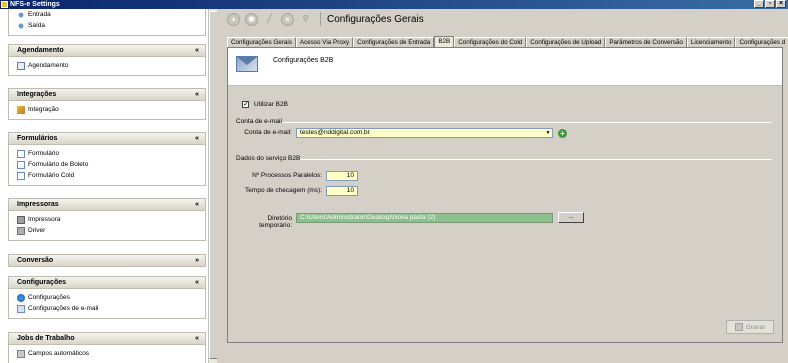  Describe the element at coordinates (49, 297) in the screenshot. I see `sidebar-item-label: Configurações` at that location.